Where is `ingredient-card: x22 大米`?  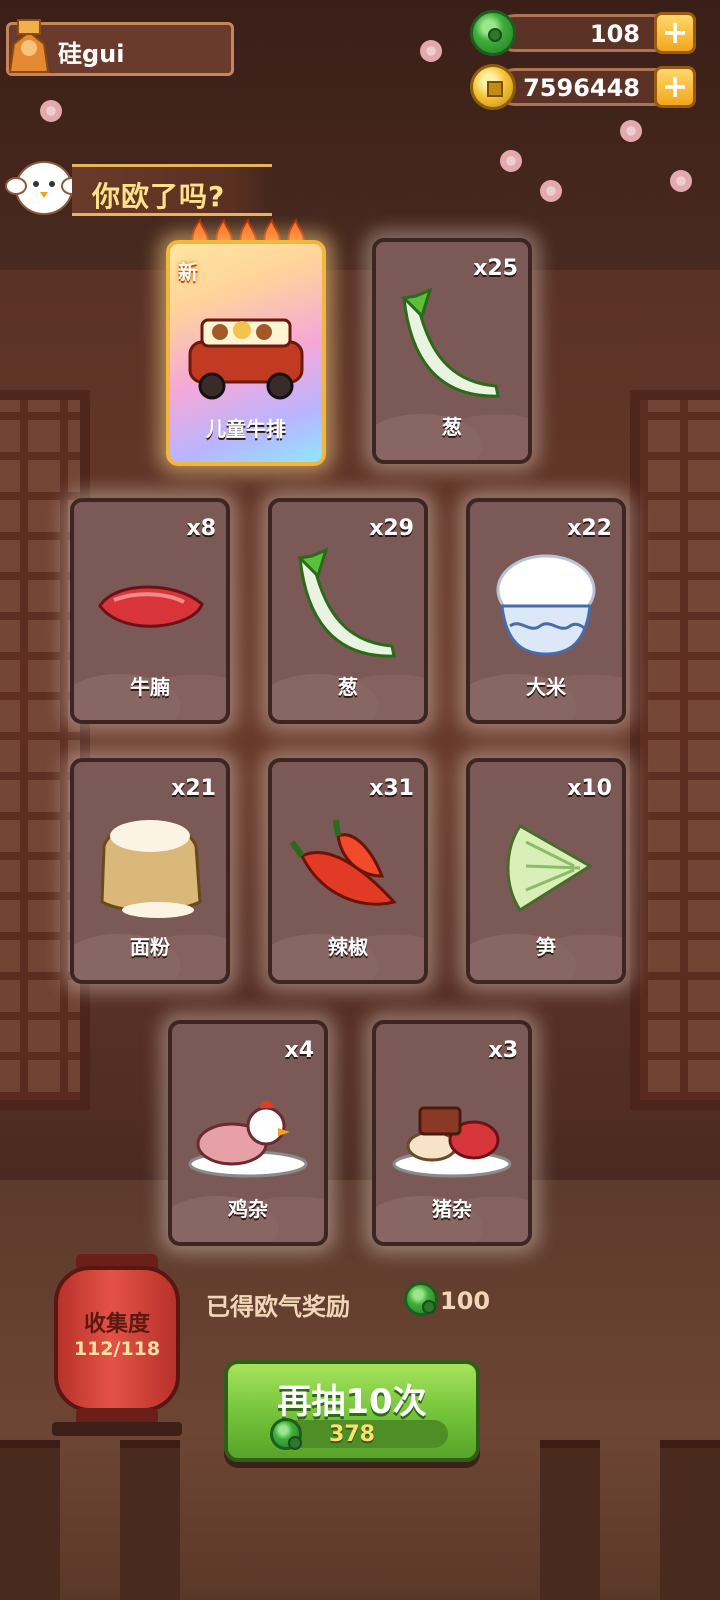 ingredient-card: x22 大米 is located at coordinates (546, 611).